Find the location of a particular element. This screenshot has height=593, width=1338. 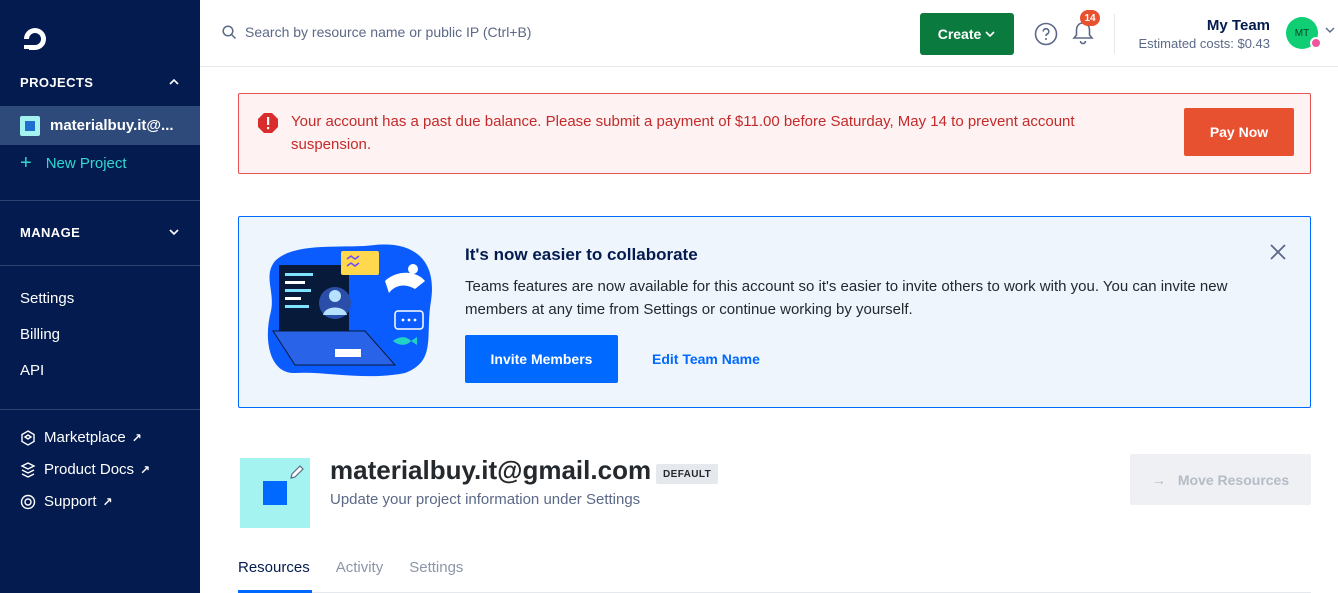

create-button: Create is located at coordinates (967, 34).